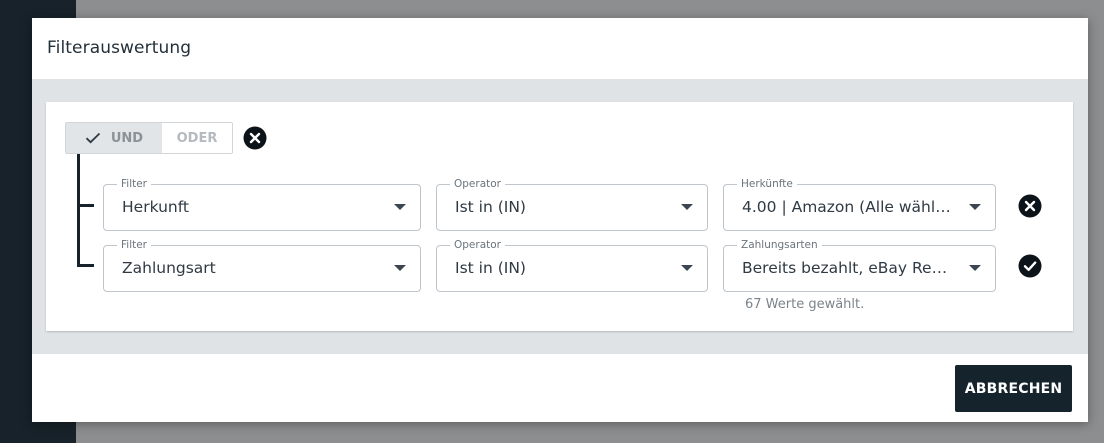 The height and width of the screenshot is (443, 1104). Describe the element at coordinates (805, 304) in the screenshot. I see `selected-values-hint: 67 Werte gewählt.` at that location.